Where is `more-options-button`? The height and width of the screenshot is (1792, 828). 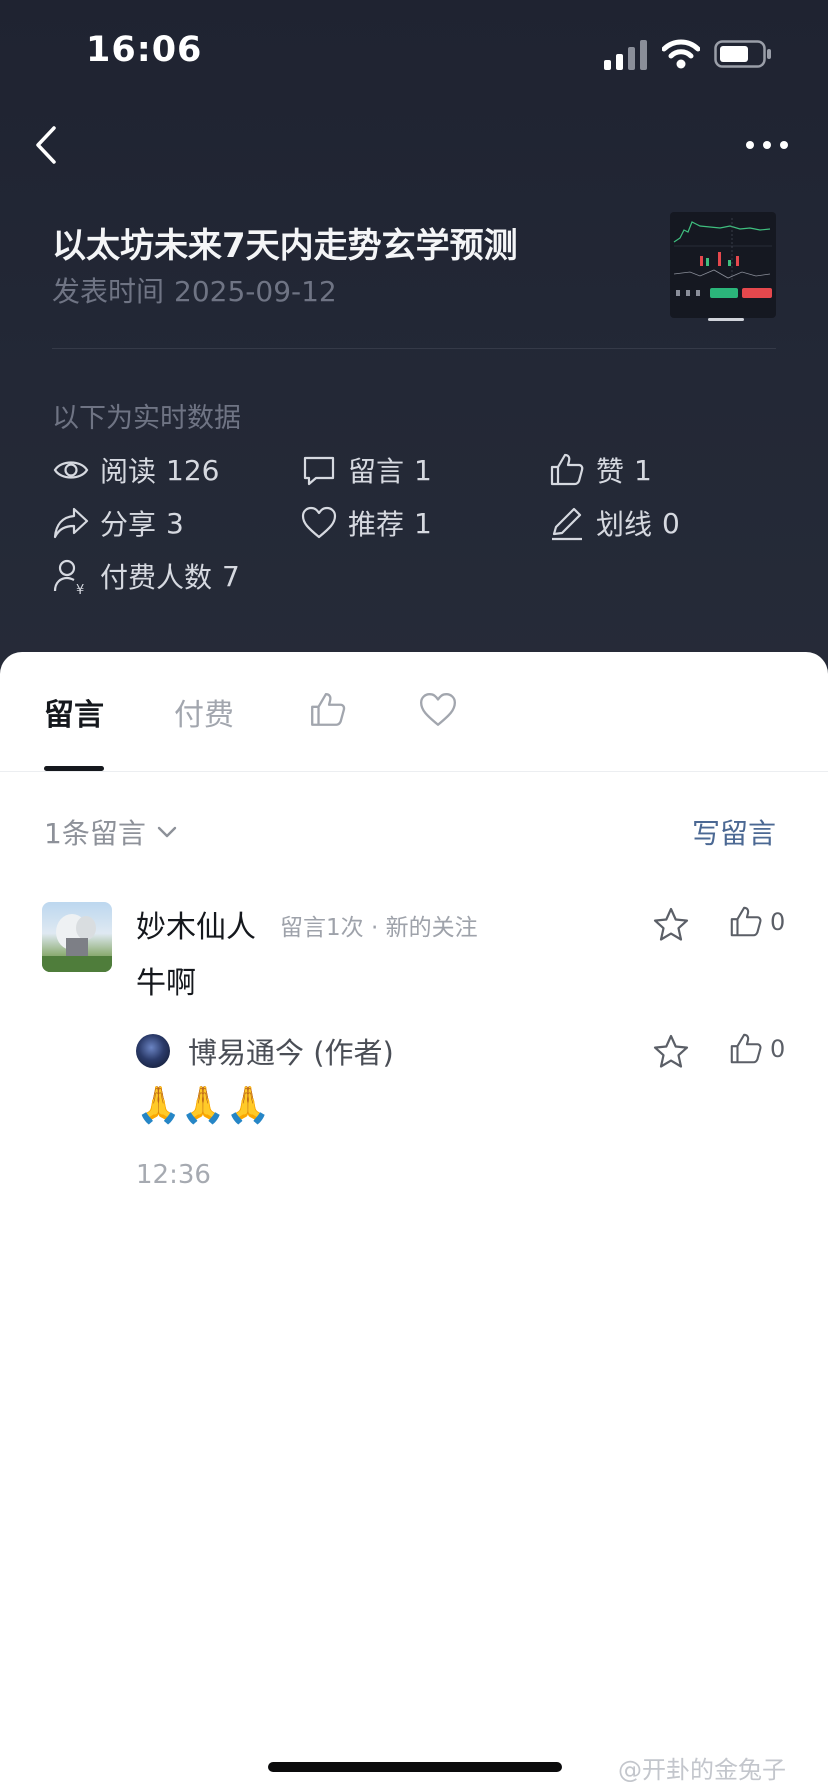 more-options-button is located at coordinates (767, 145).